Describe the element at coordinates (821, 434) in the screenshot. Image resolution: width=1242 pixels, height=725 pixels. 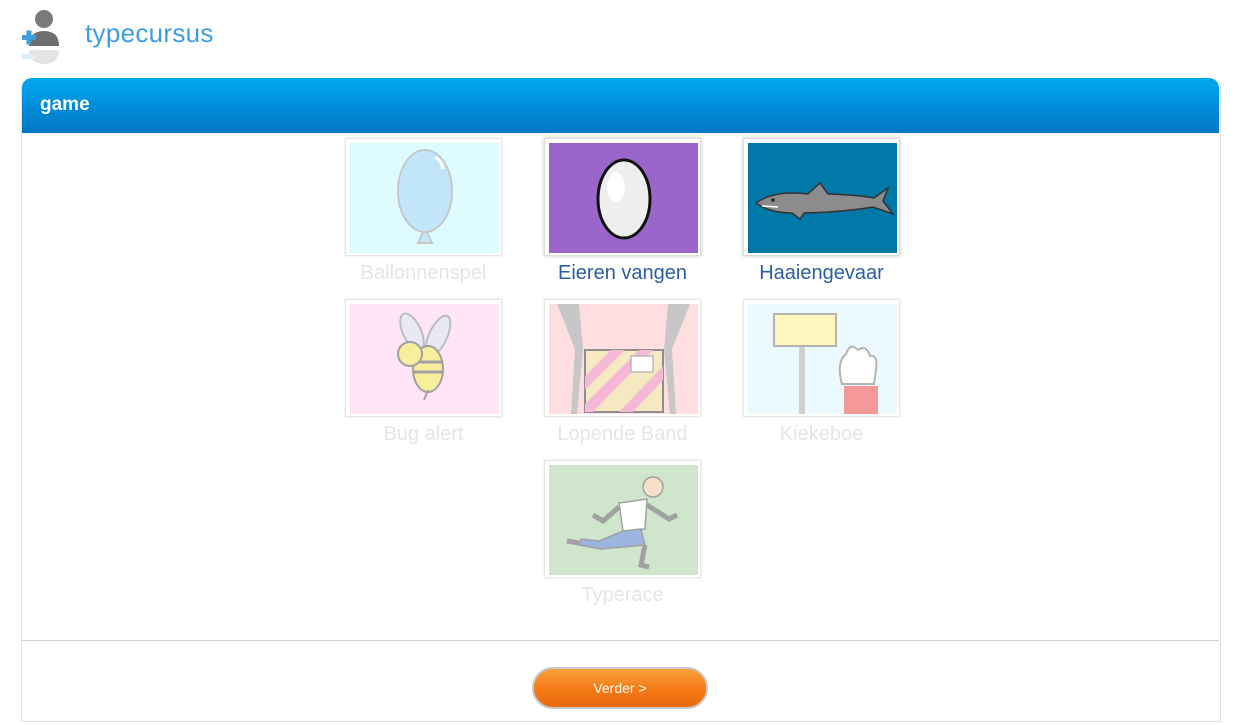
I see `game-label: Kiekeboe` at that location.